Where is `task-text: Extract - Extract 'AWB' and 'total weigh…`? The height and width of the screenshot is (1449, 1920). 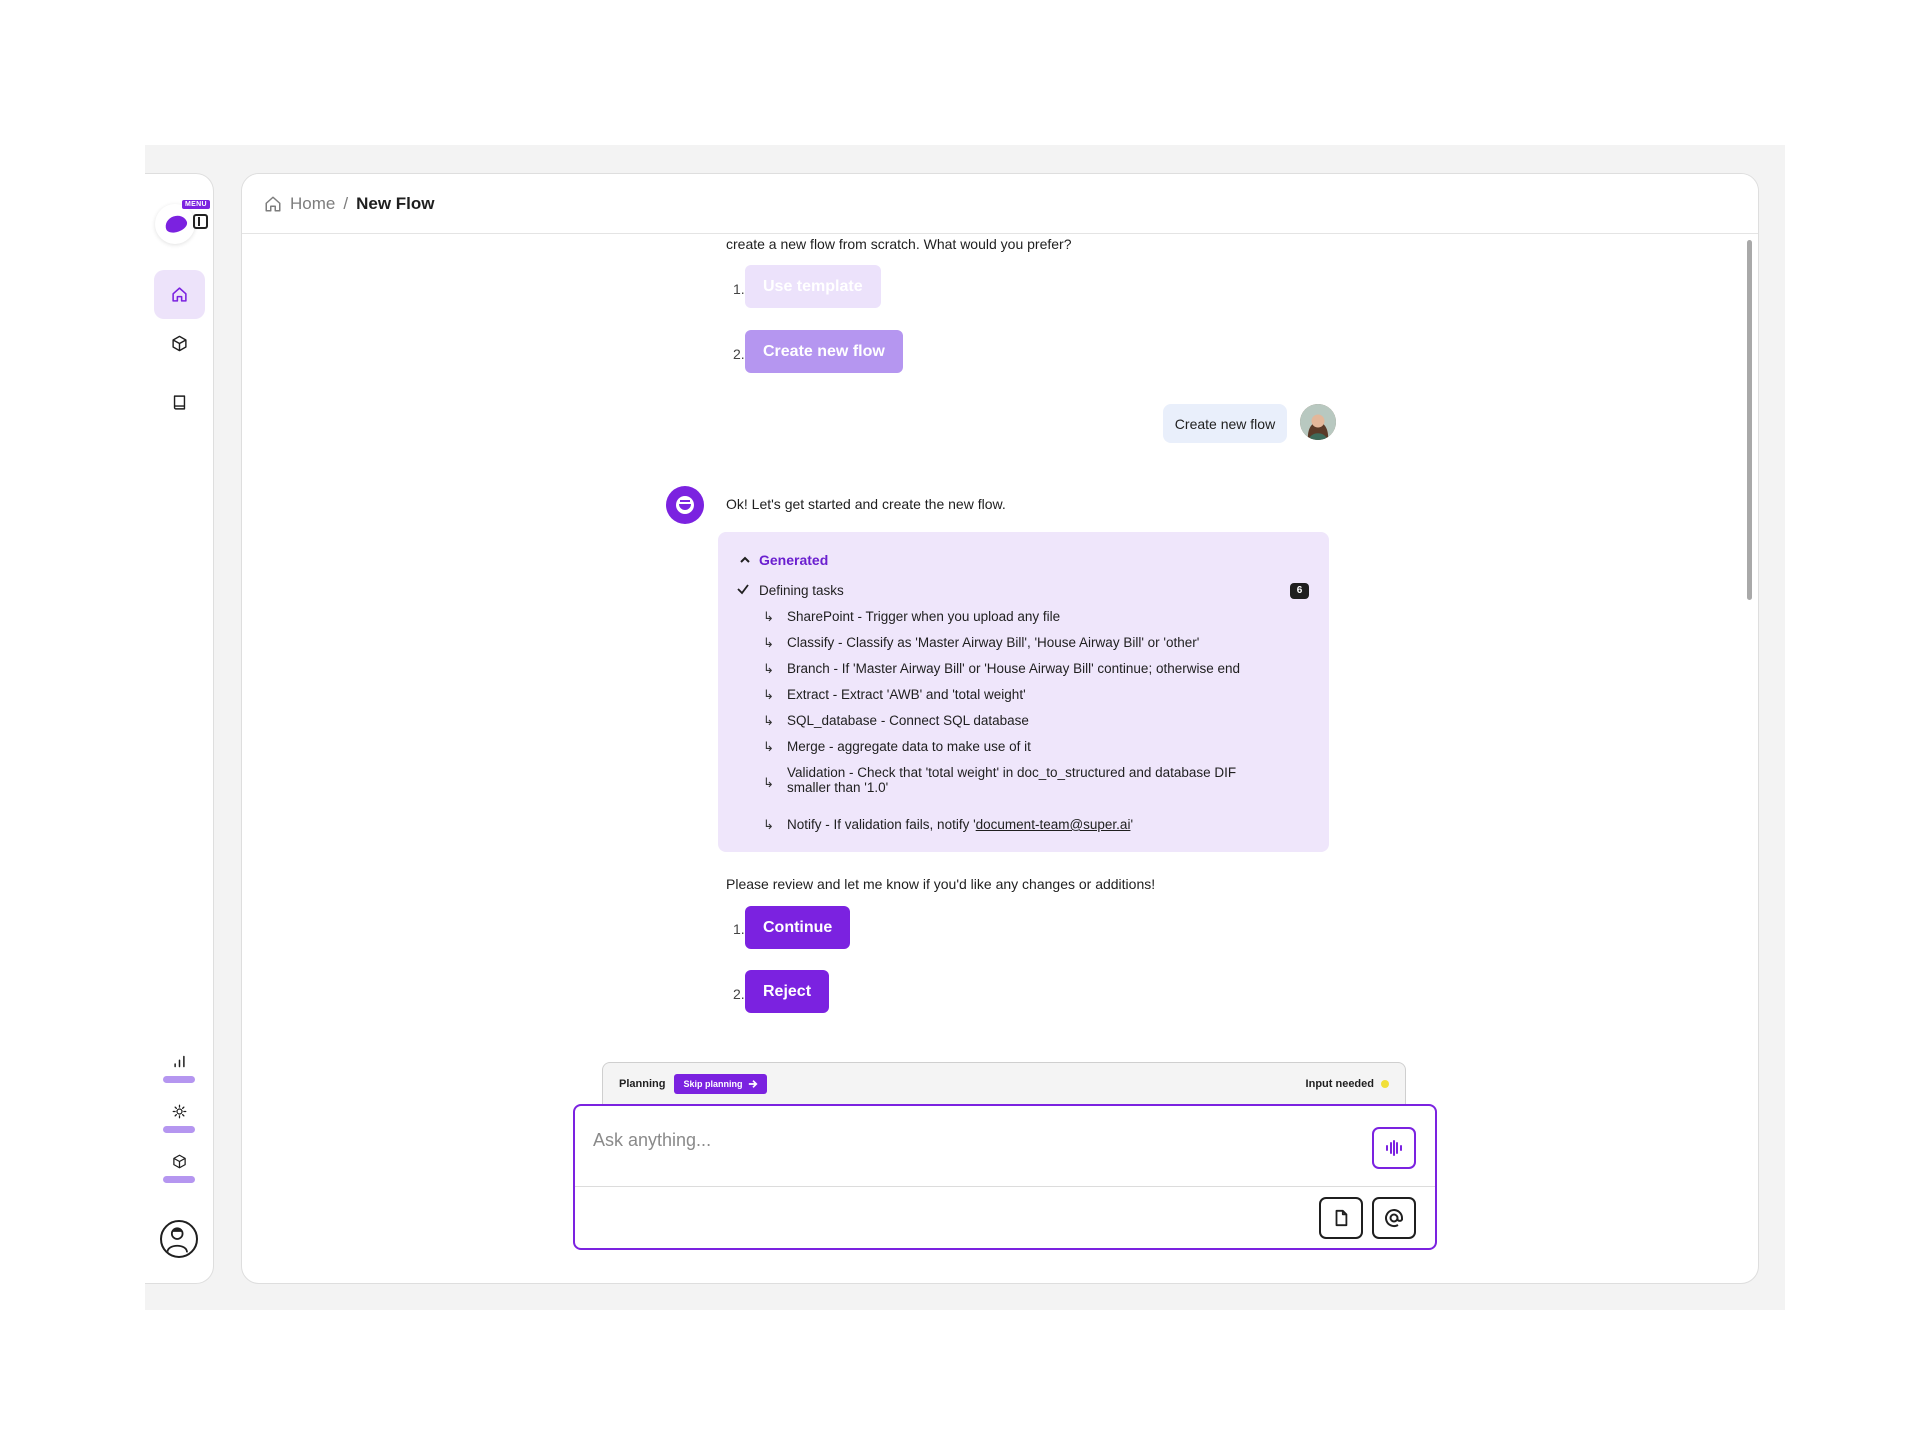 task-text: Extract - Extract 'AWB' and 'total weigh… is located at coordinates (906, 694).